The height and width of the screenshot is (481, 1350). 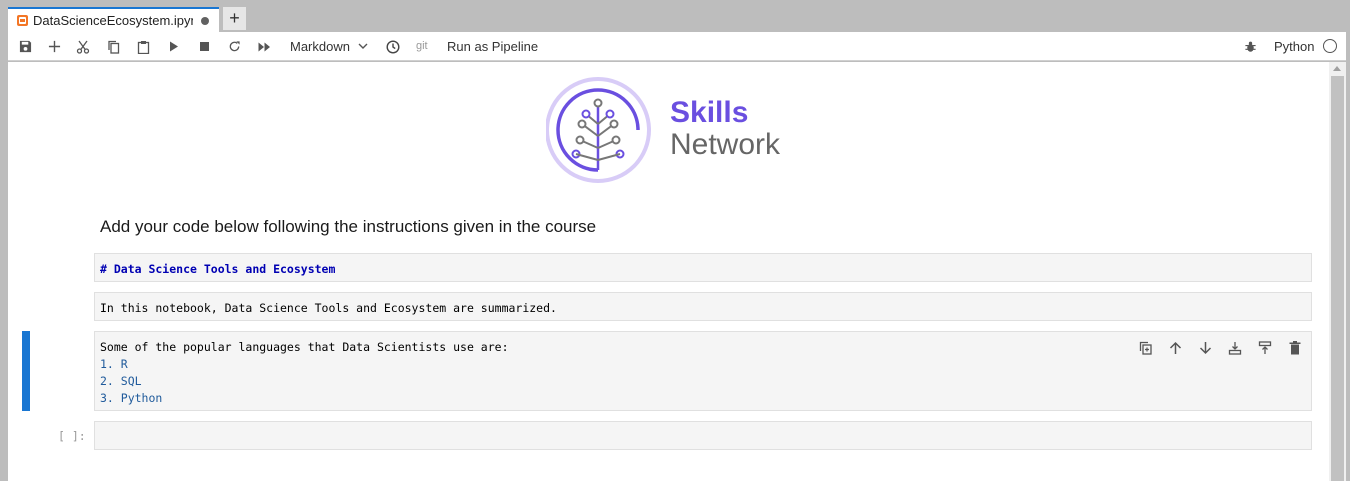 What do you see at coordinates (703, 267) in the screenshot?
I see `markdown-cell: # Data Science Tools and Ecosystem` at bounding box center [703, 267].